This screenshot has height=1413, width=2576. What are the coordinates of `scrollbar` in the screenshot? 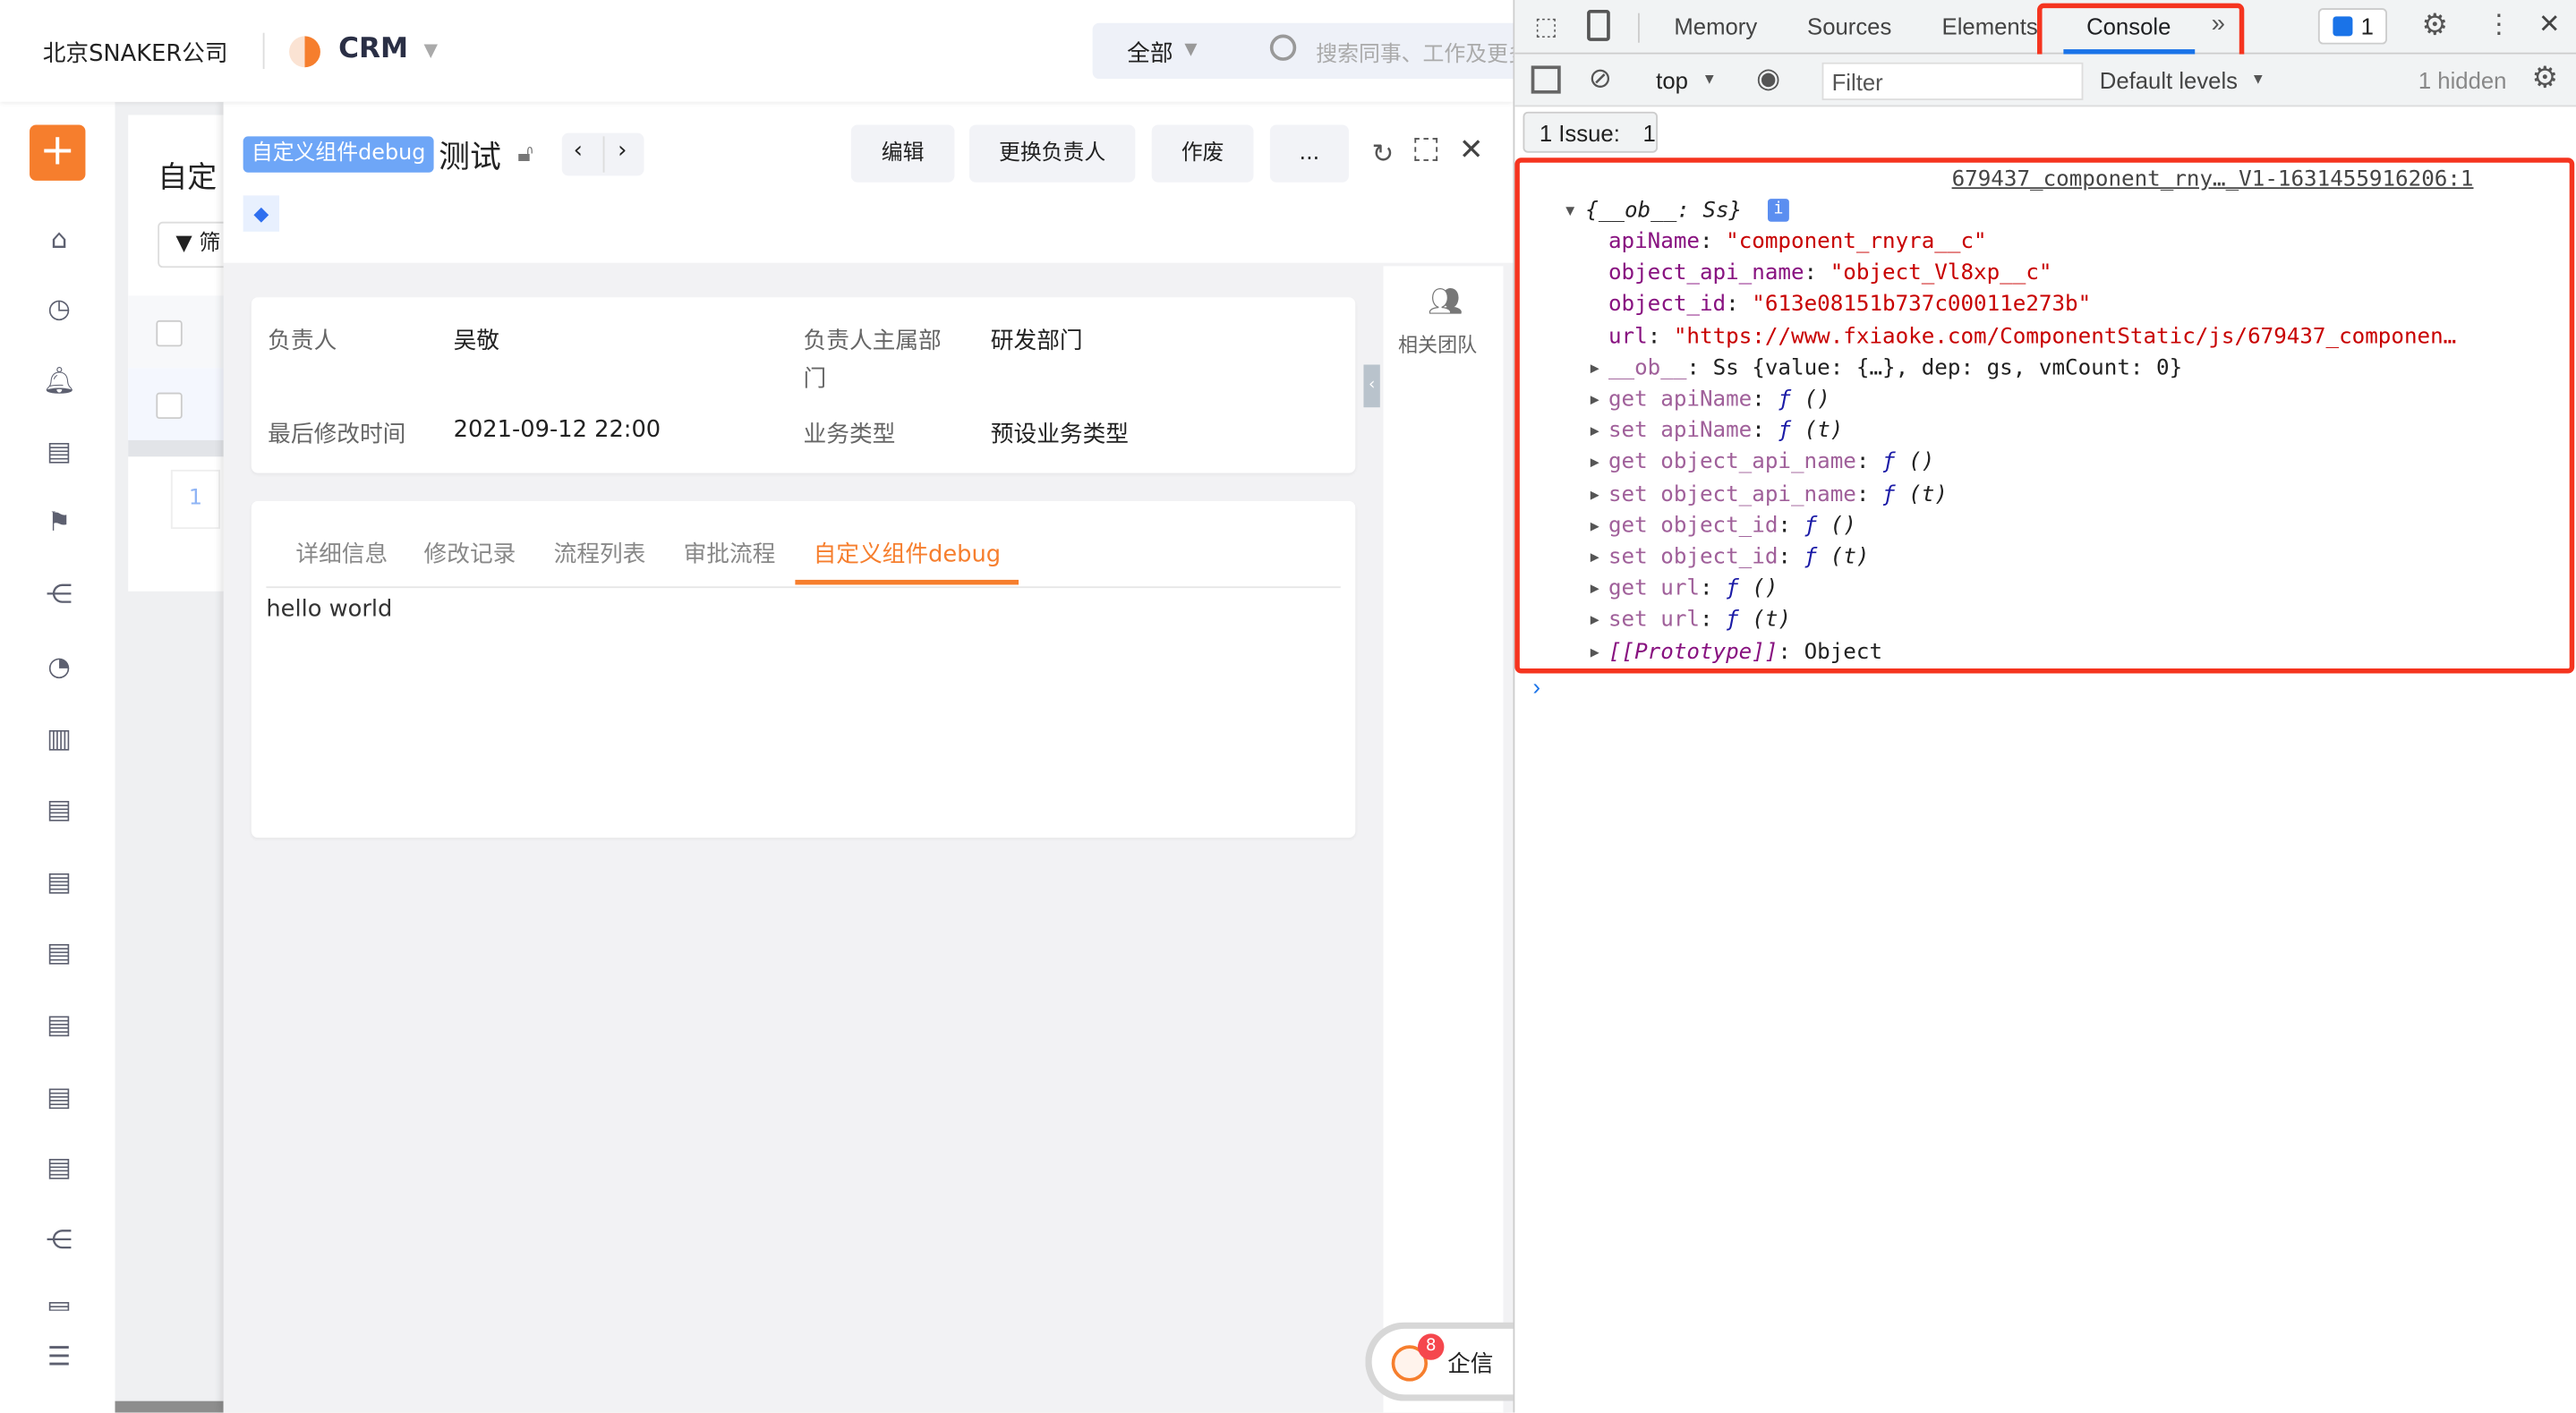 It's located at (169, 1406).